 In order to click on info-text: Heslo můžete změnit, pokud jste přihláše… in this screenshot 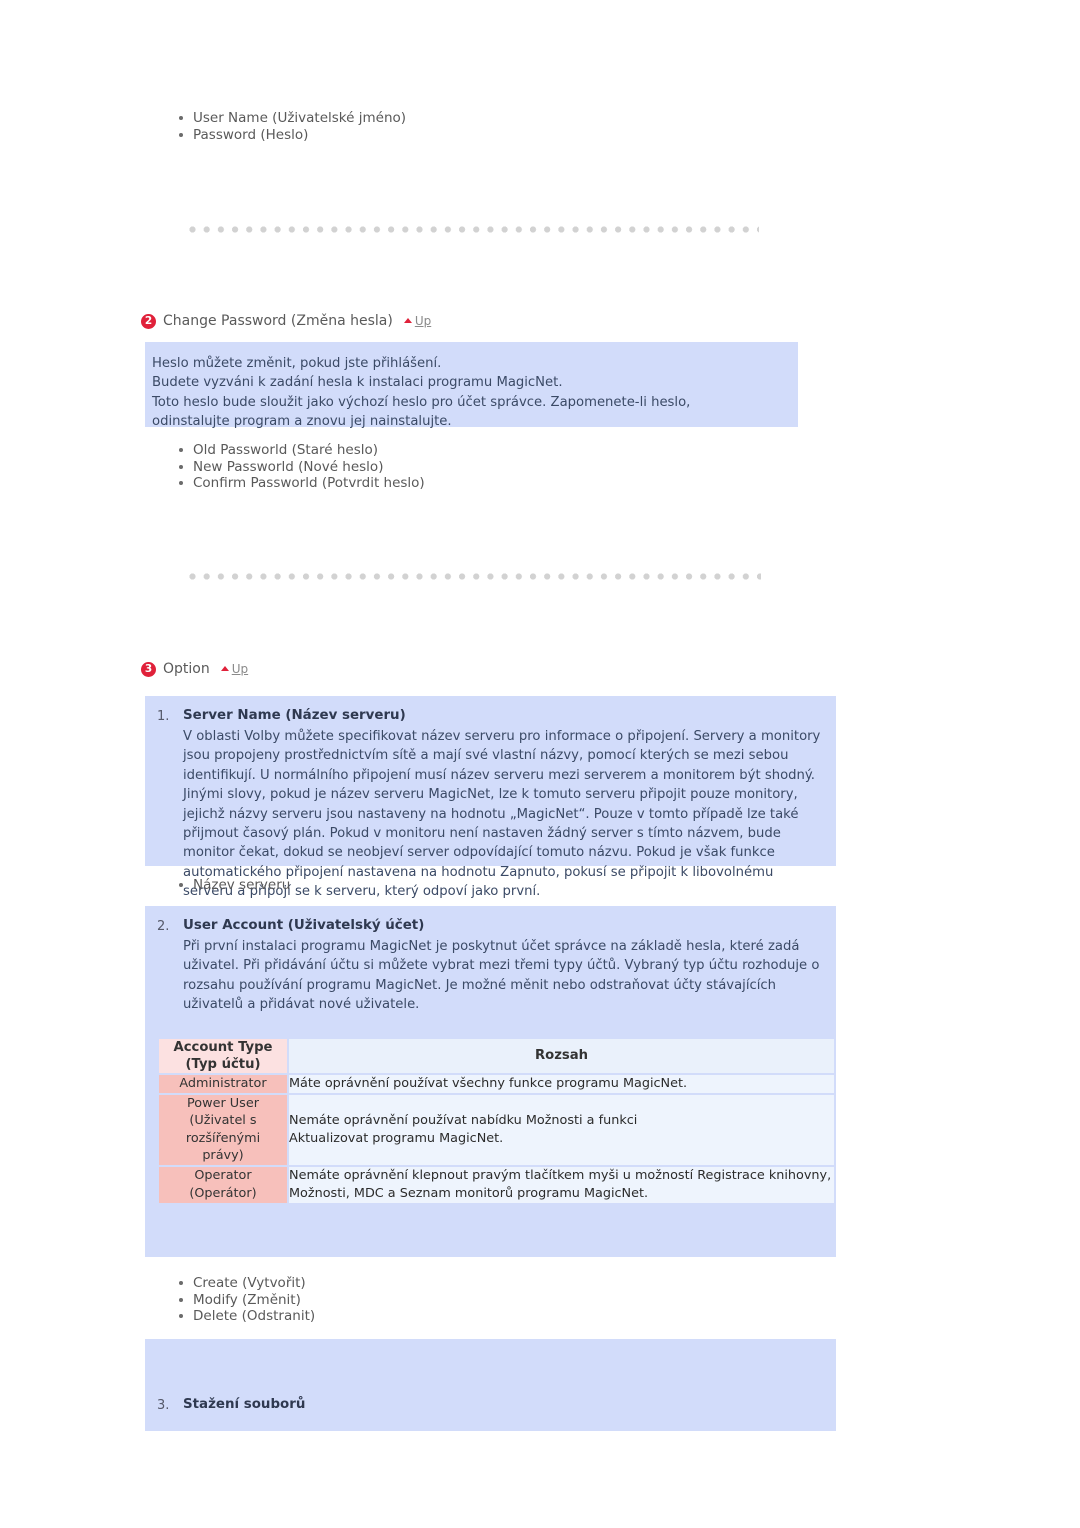, I will do `click(475, 392)`.